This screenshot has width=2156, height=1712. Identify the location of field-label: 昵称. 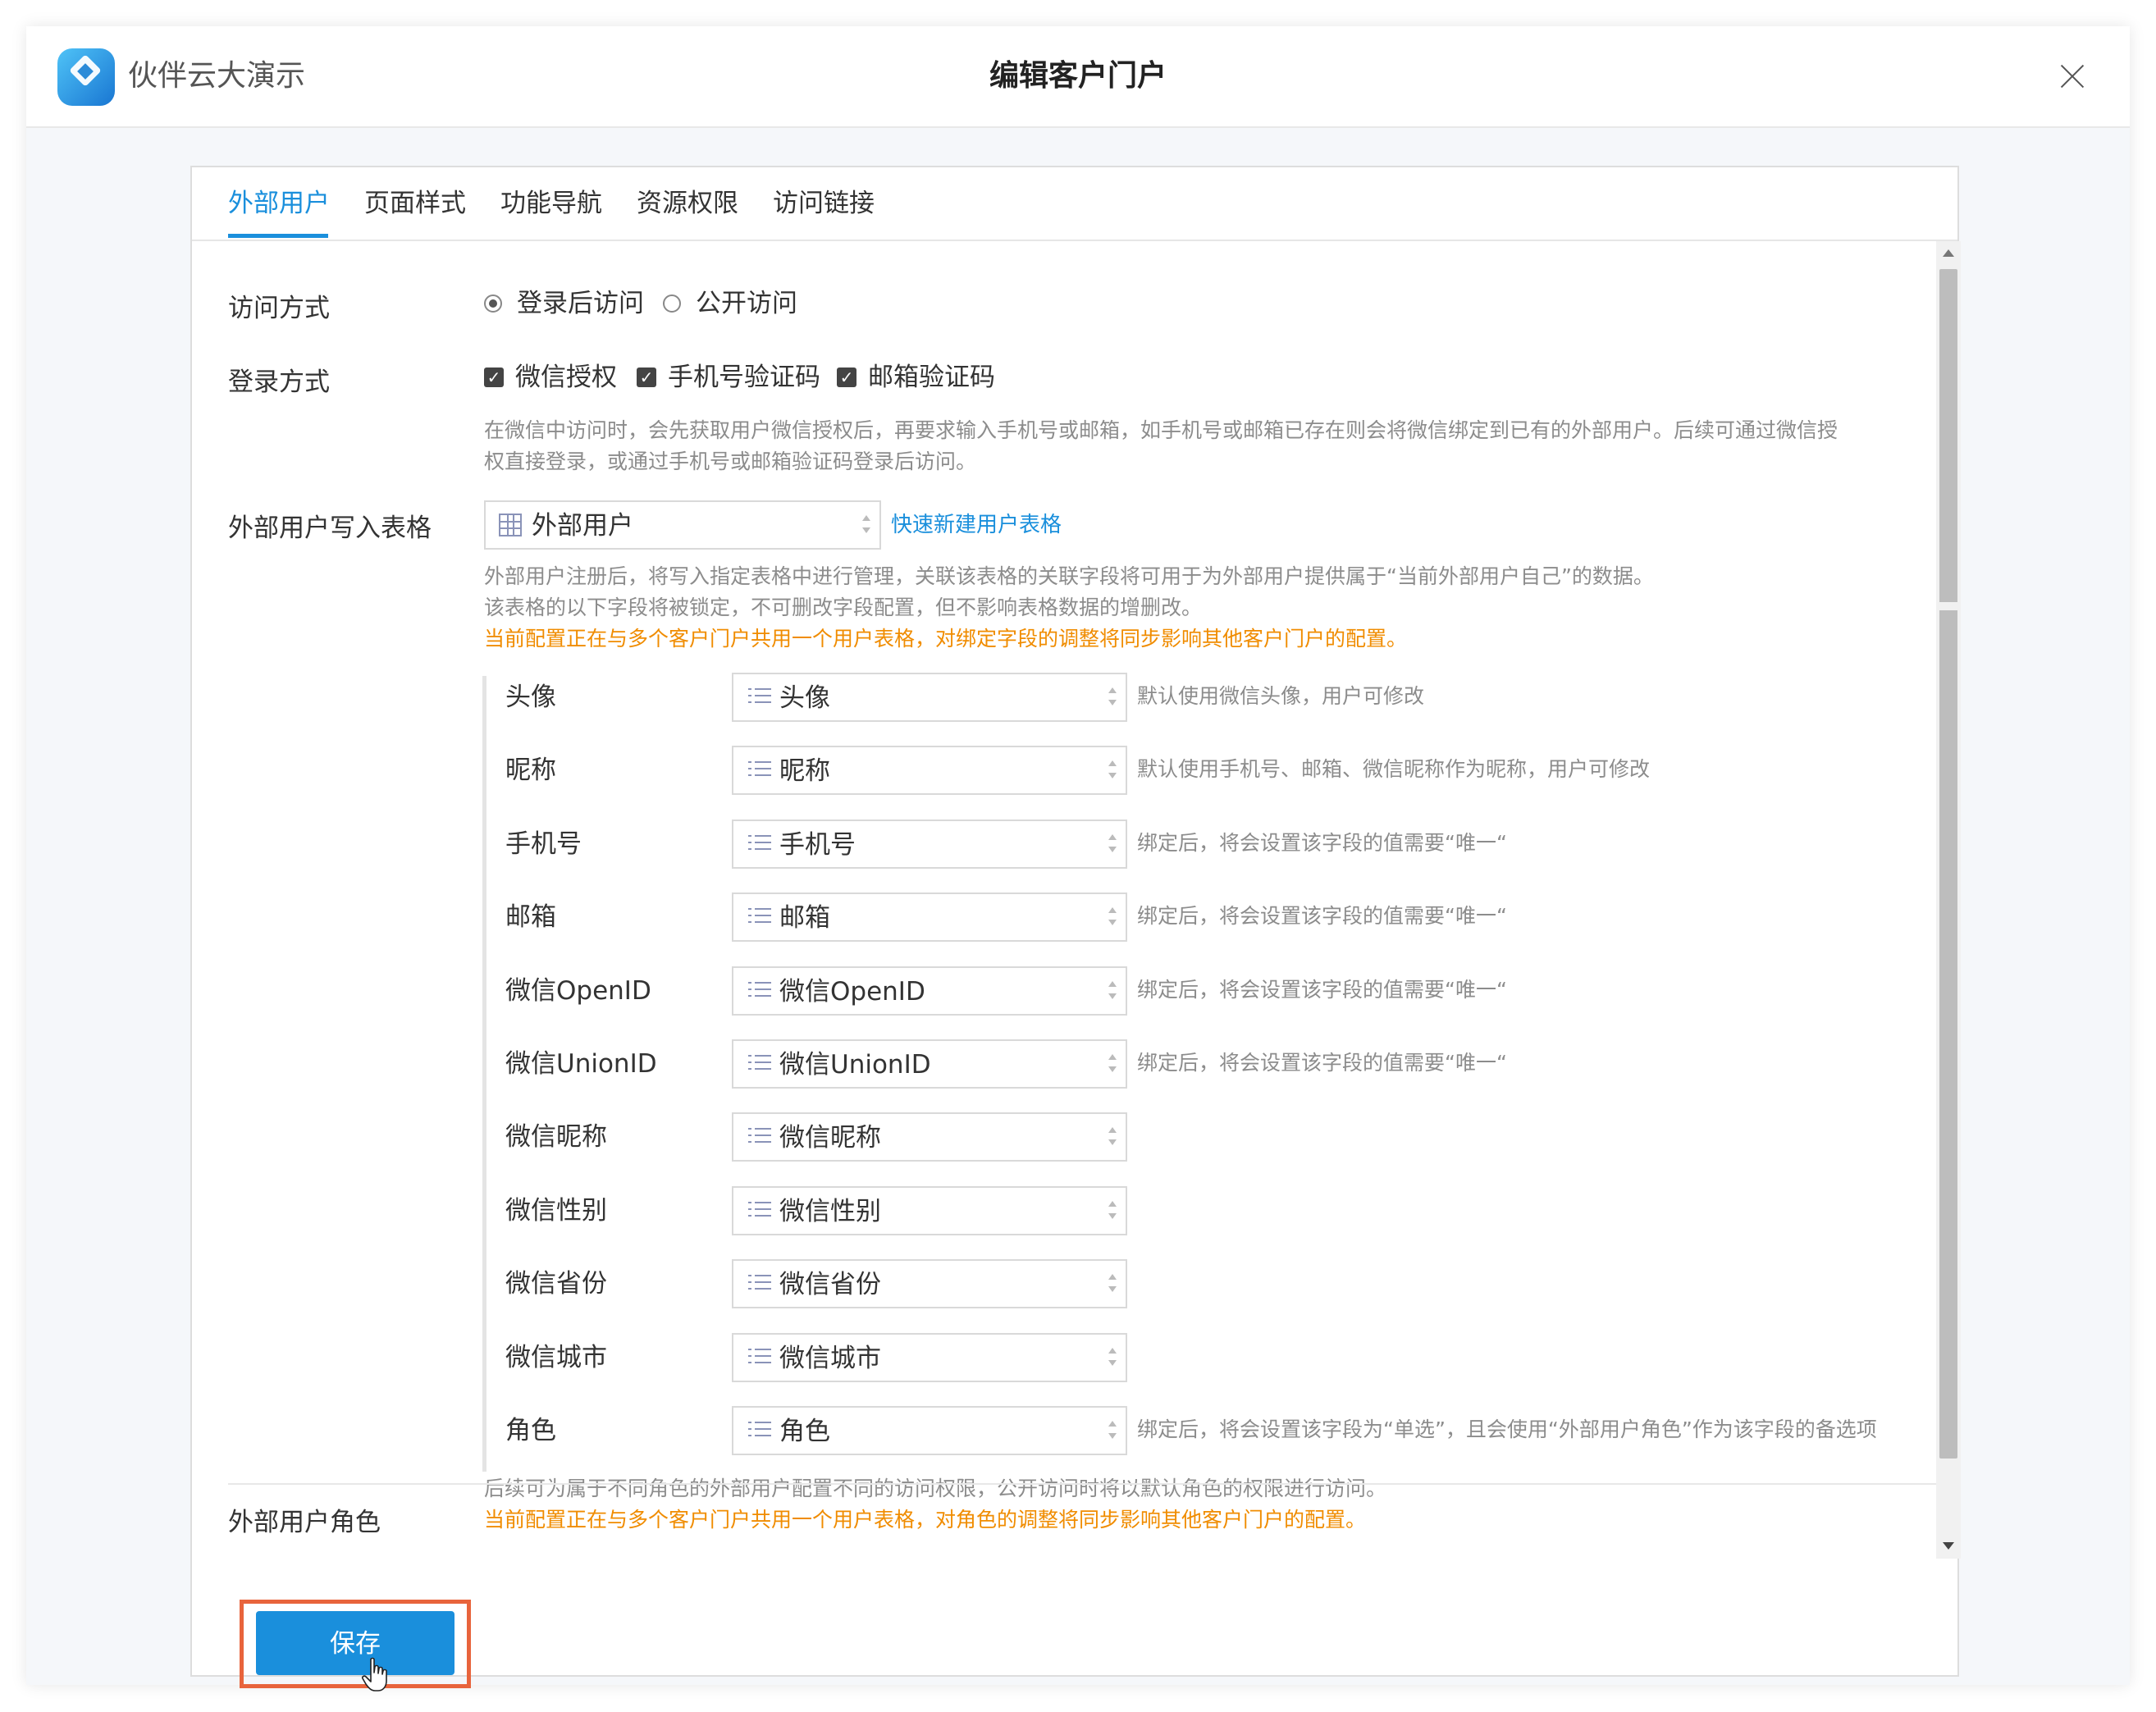
(530, 770).